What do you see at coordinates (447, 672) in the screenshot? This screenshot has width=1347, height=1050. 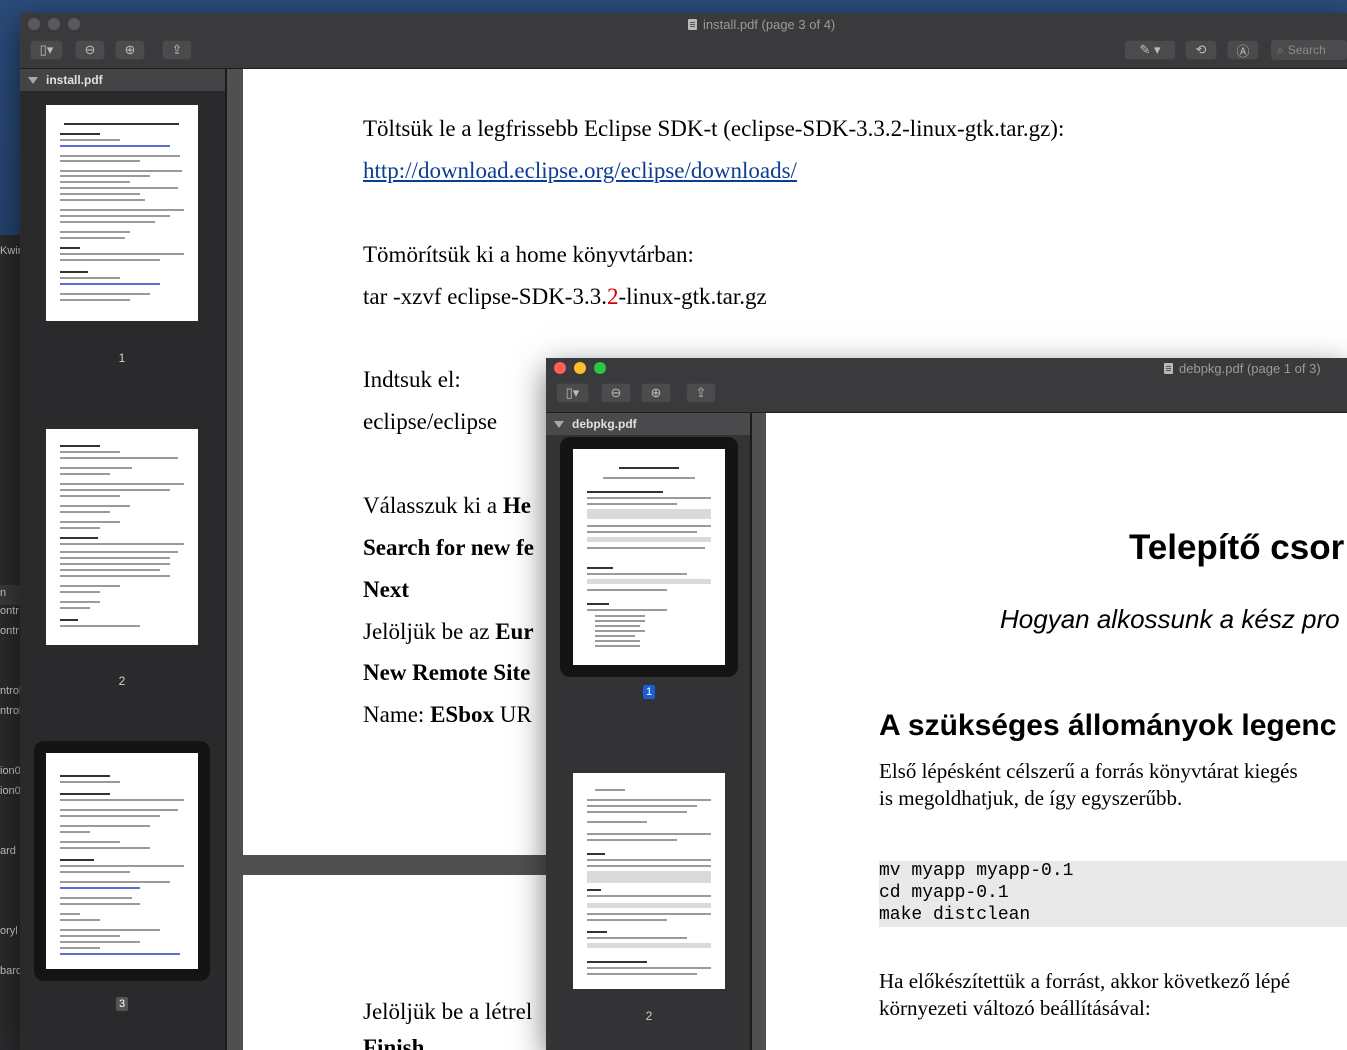 I see `doc-line: New Remote Site` at bounding box center [447, 672].